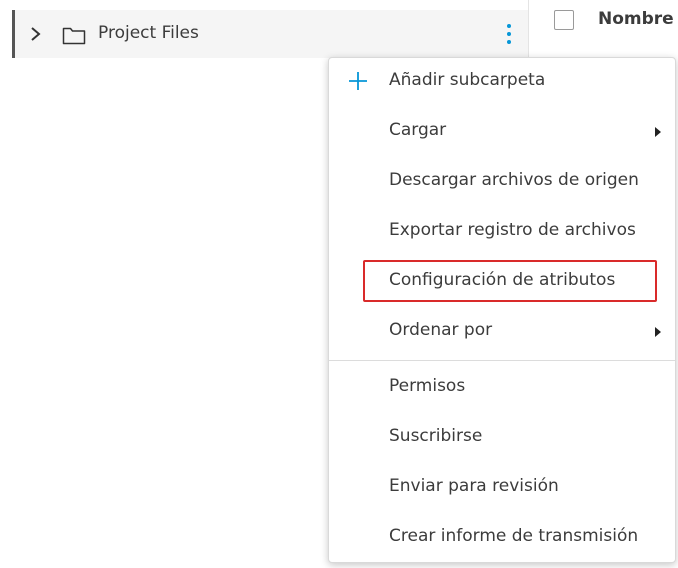  I want to click on menu-item-label: Exportar registro de archivos, so click(512, 230).